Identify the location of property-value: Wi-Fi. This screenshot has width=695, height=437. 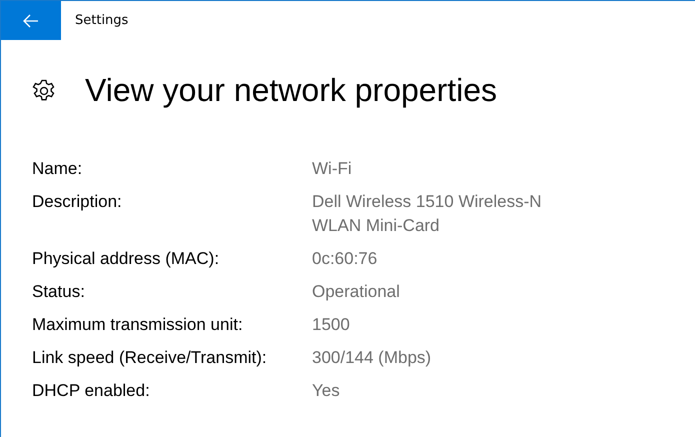
(332, 169).